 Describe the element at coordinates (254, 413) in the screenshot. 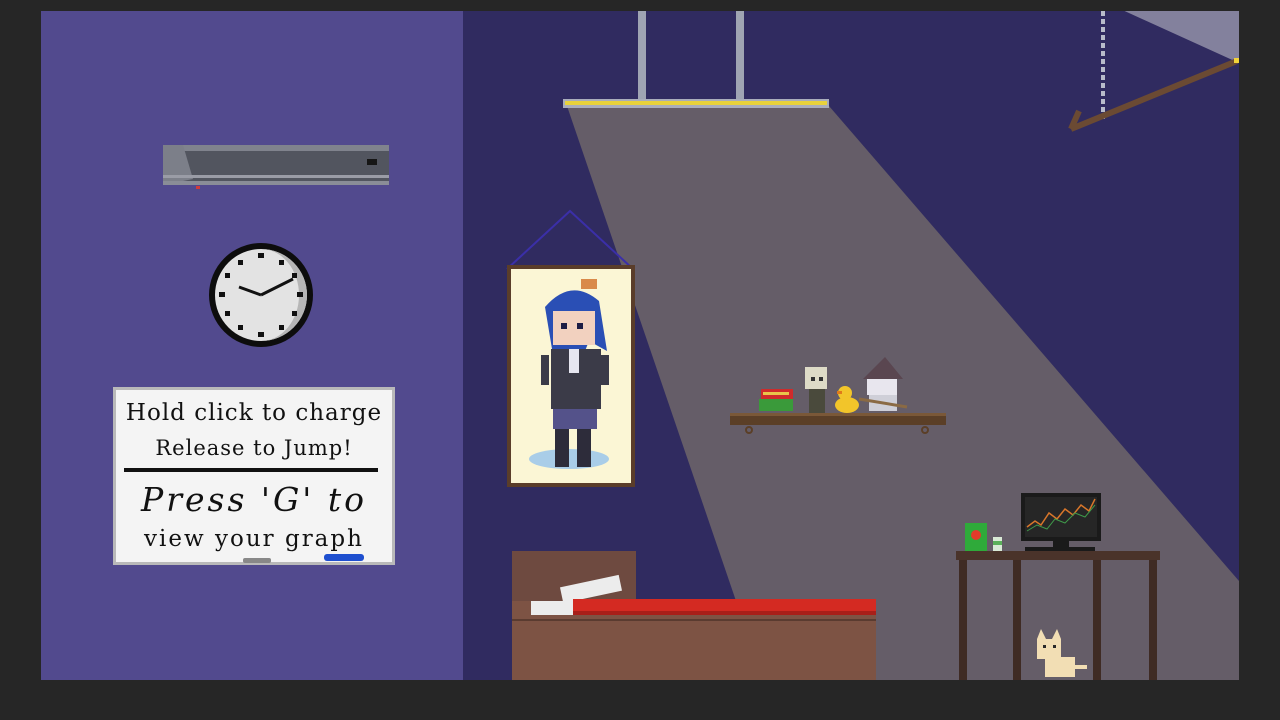

I see `whiteboard-line-charge: Hold click to charge` at that location.